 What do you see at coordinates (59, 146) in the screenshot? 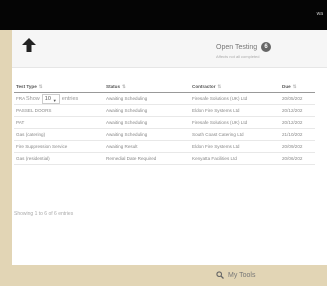
I see `cell-test-type: Fire Suppression Service` at bounding box center [59, 146].